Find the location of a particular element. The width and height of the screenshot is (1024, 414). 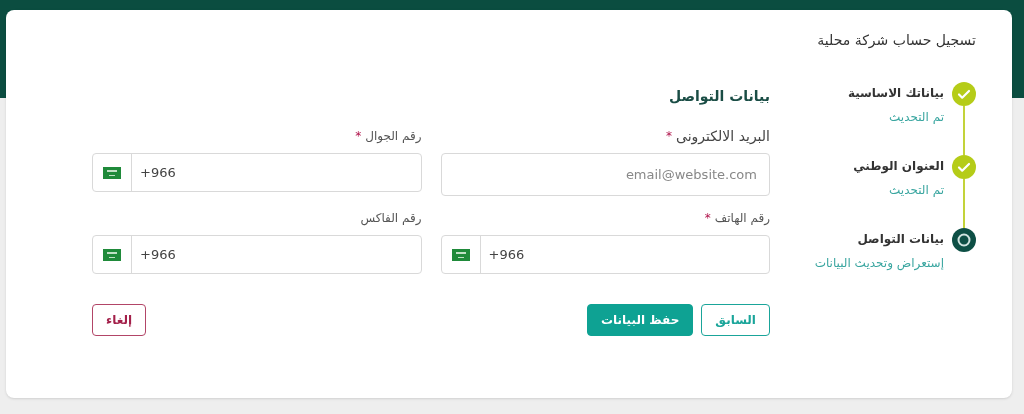

step-status: إستعراض وتحديث البيانات is located at coordinates (879, 263).